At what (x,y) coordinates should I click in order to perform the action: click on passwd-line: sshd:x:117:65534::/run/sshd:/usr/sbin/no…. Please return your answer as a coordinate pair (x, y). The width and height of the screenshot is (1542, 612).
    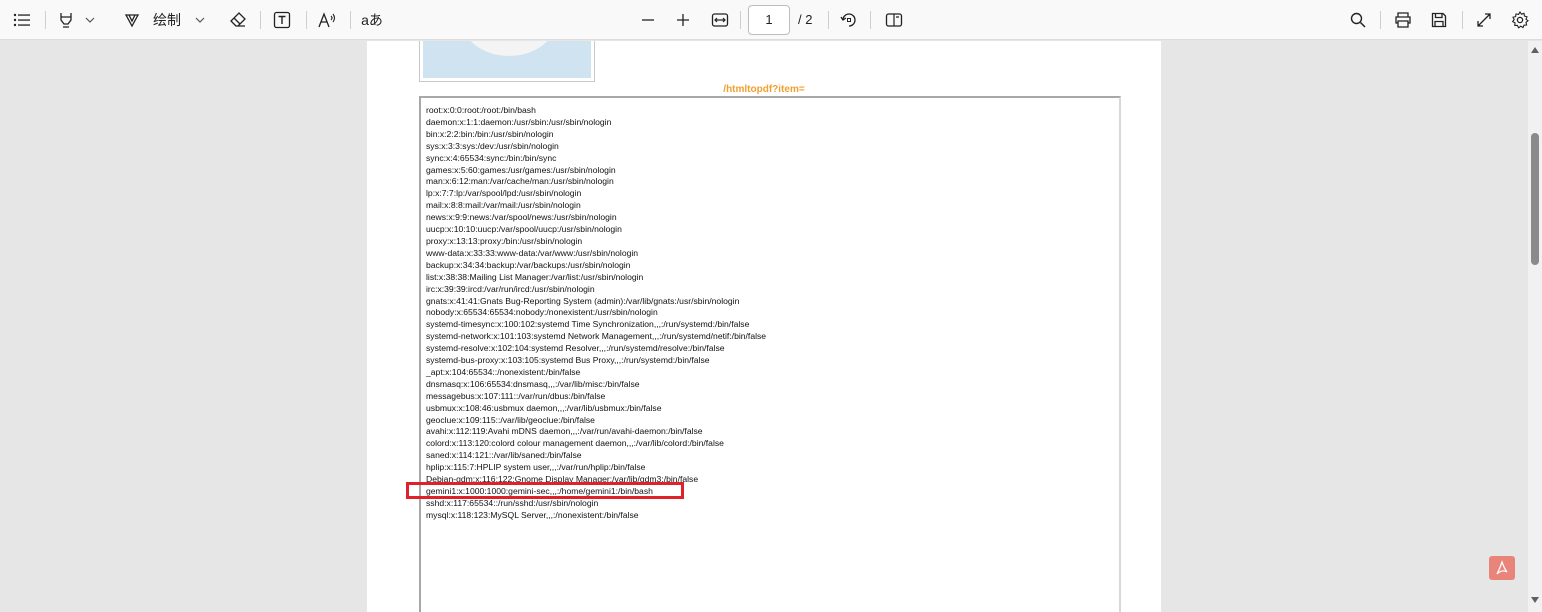
    Looking at the image, I should click on (512, 502).